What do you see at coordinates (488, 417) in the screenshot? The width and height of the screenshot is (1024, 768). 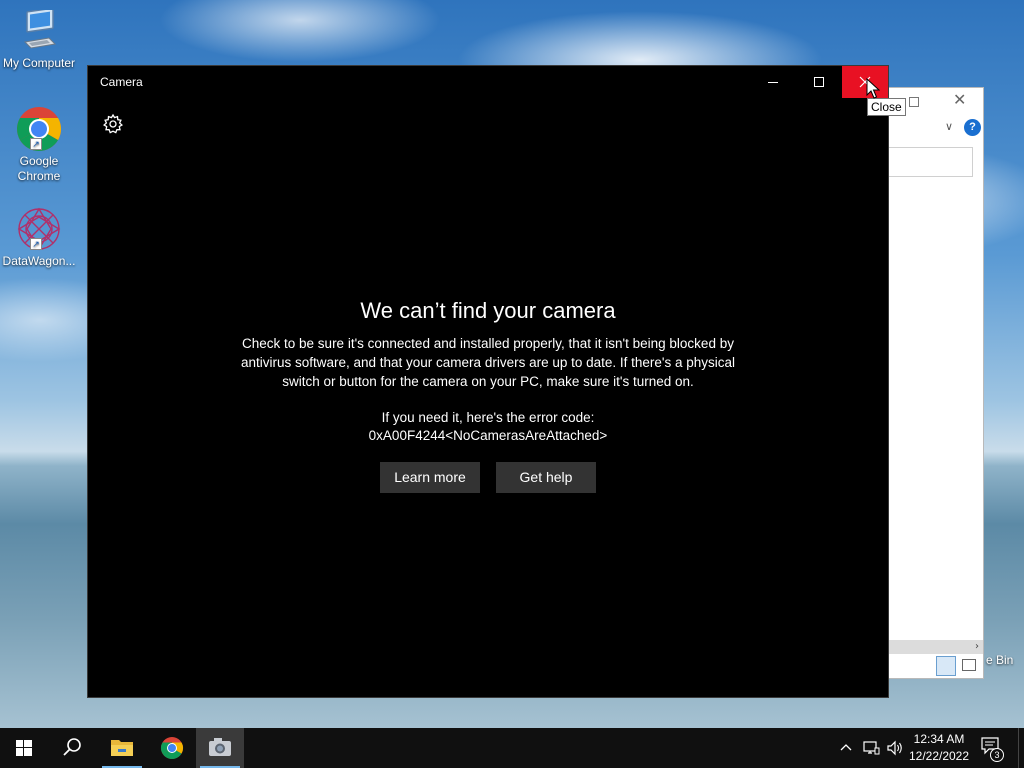 I see `error-code-label: If you need it, here's the error code:` at bounding box center [488, 417].